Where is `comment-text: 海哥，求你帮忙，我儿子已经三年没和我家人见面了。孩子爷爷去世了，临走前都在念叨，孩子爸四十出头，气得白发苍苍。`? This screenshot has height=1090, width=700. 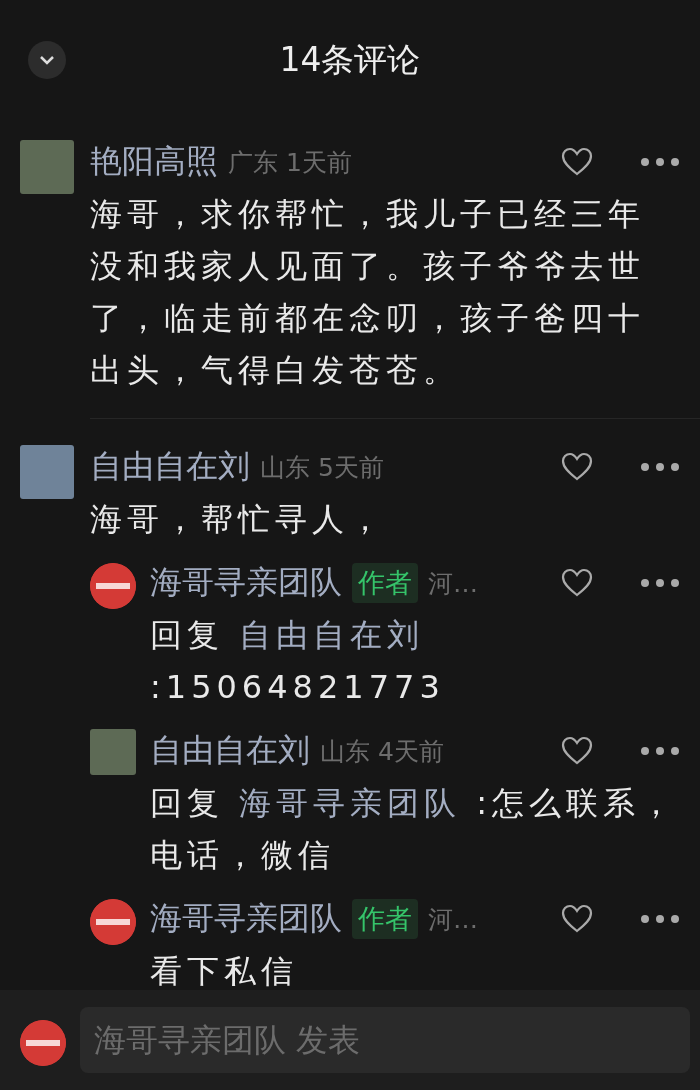
comment-text: 海哥，求你帮忙，我儿子已经三年没和我家人见面了。孩子爷爷去世了，临走前都在念叨，孩子爸四十出头，气得白发苍苍。 is located at coordinates (368, 292).